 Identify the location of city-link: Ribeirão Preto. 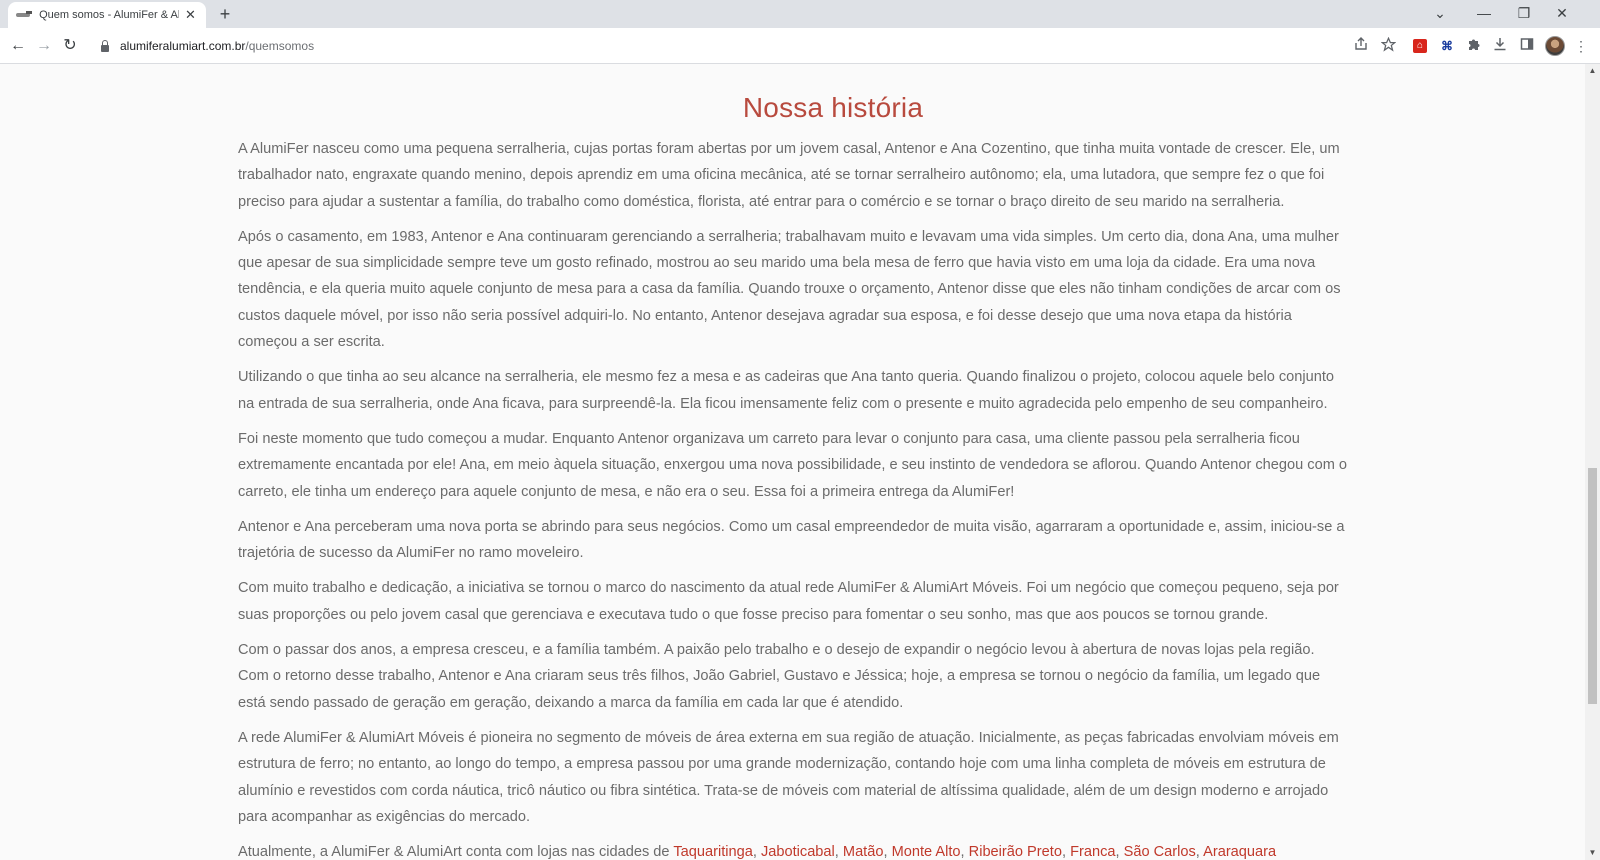
(1015, 852).